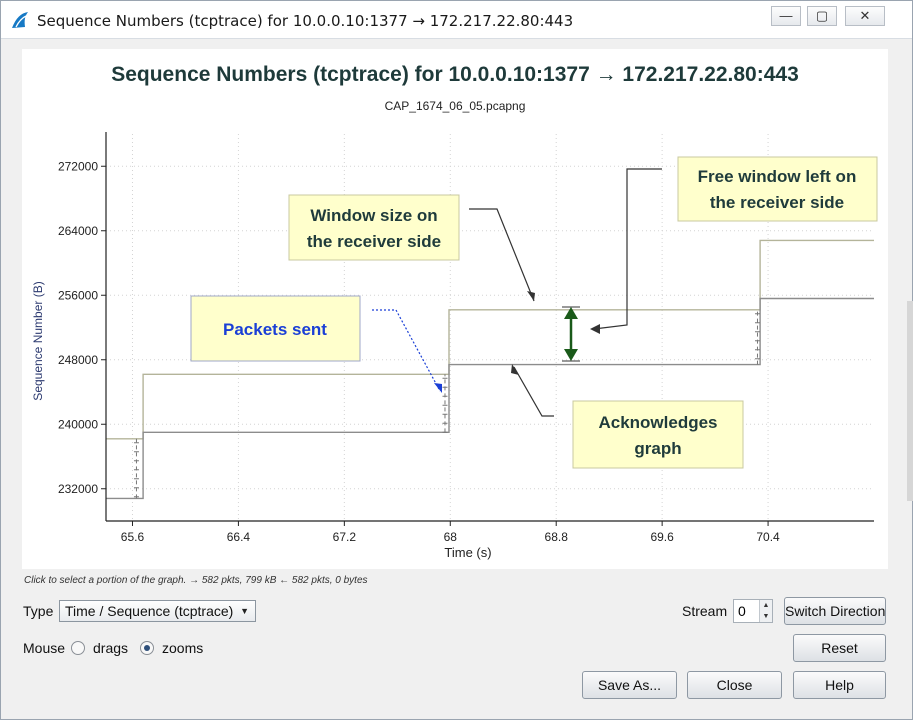 The width and height of the screenshot is (913, 720). What do you see at coordinates (38, 611) in the screenshot?
I see `type-label: Type` at bounding box center [38, 611].